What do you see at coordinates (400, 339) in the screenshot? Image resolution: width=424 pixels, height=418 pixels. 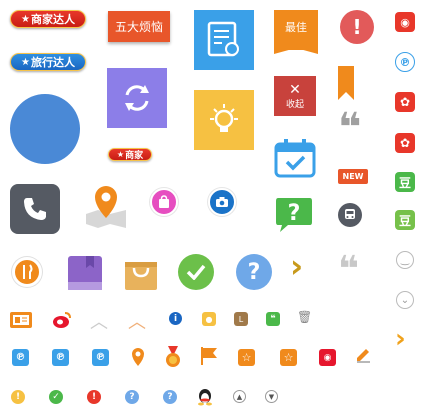 I see `chevron-right-icon: ›` at bounding box center [400, 339].